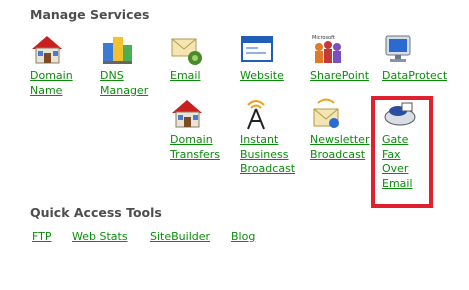 The height and width of the screenshot is (290, 469). I want to click on dns-manager-link: DNS Manager, so click(134, 83).